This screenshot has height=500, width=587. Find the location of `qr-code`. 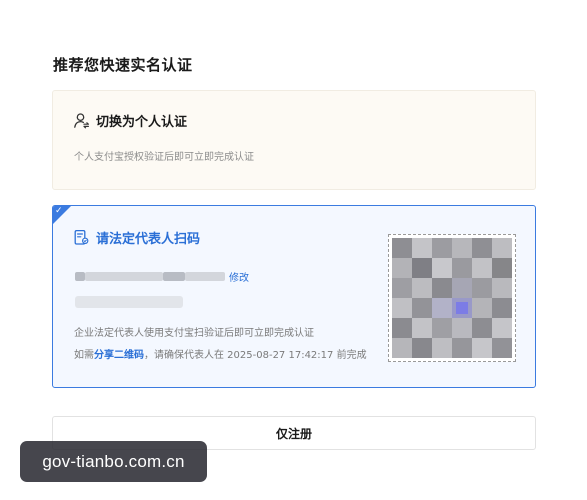

qr-code is located at coordinates (452, 298).